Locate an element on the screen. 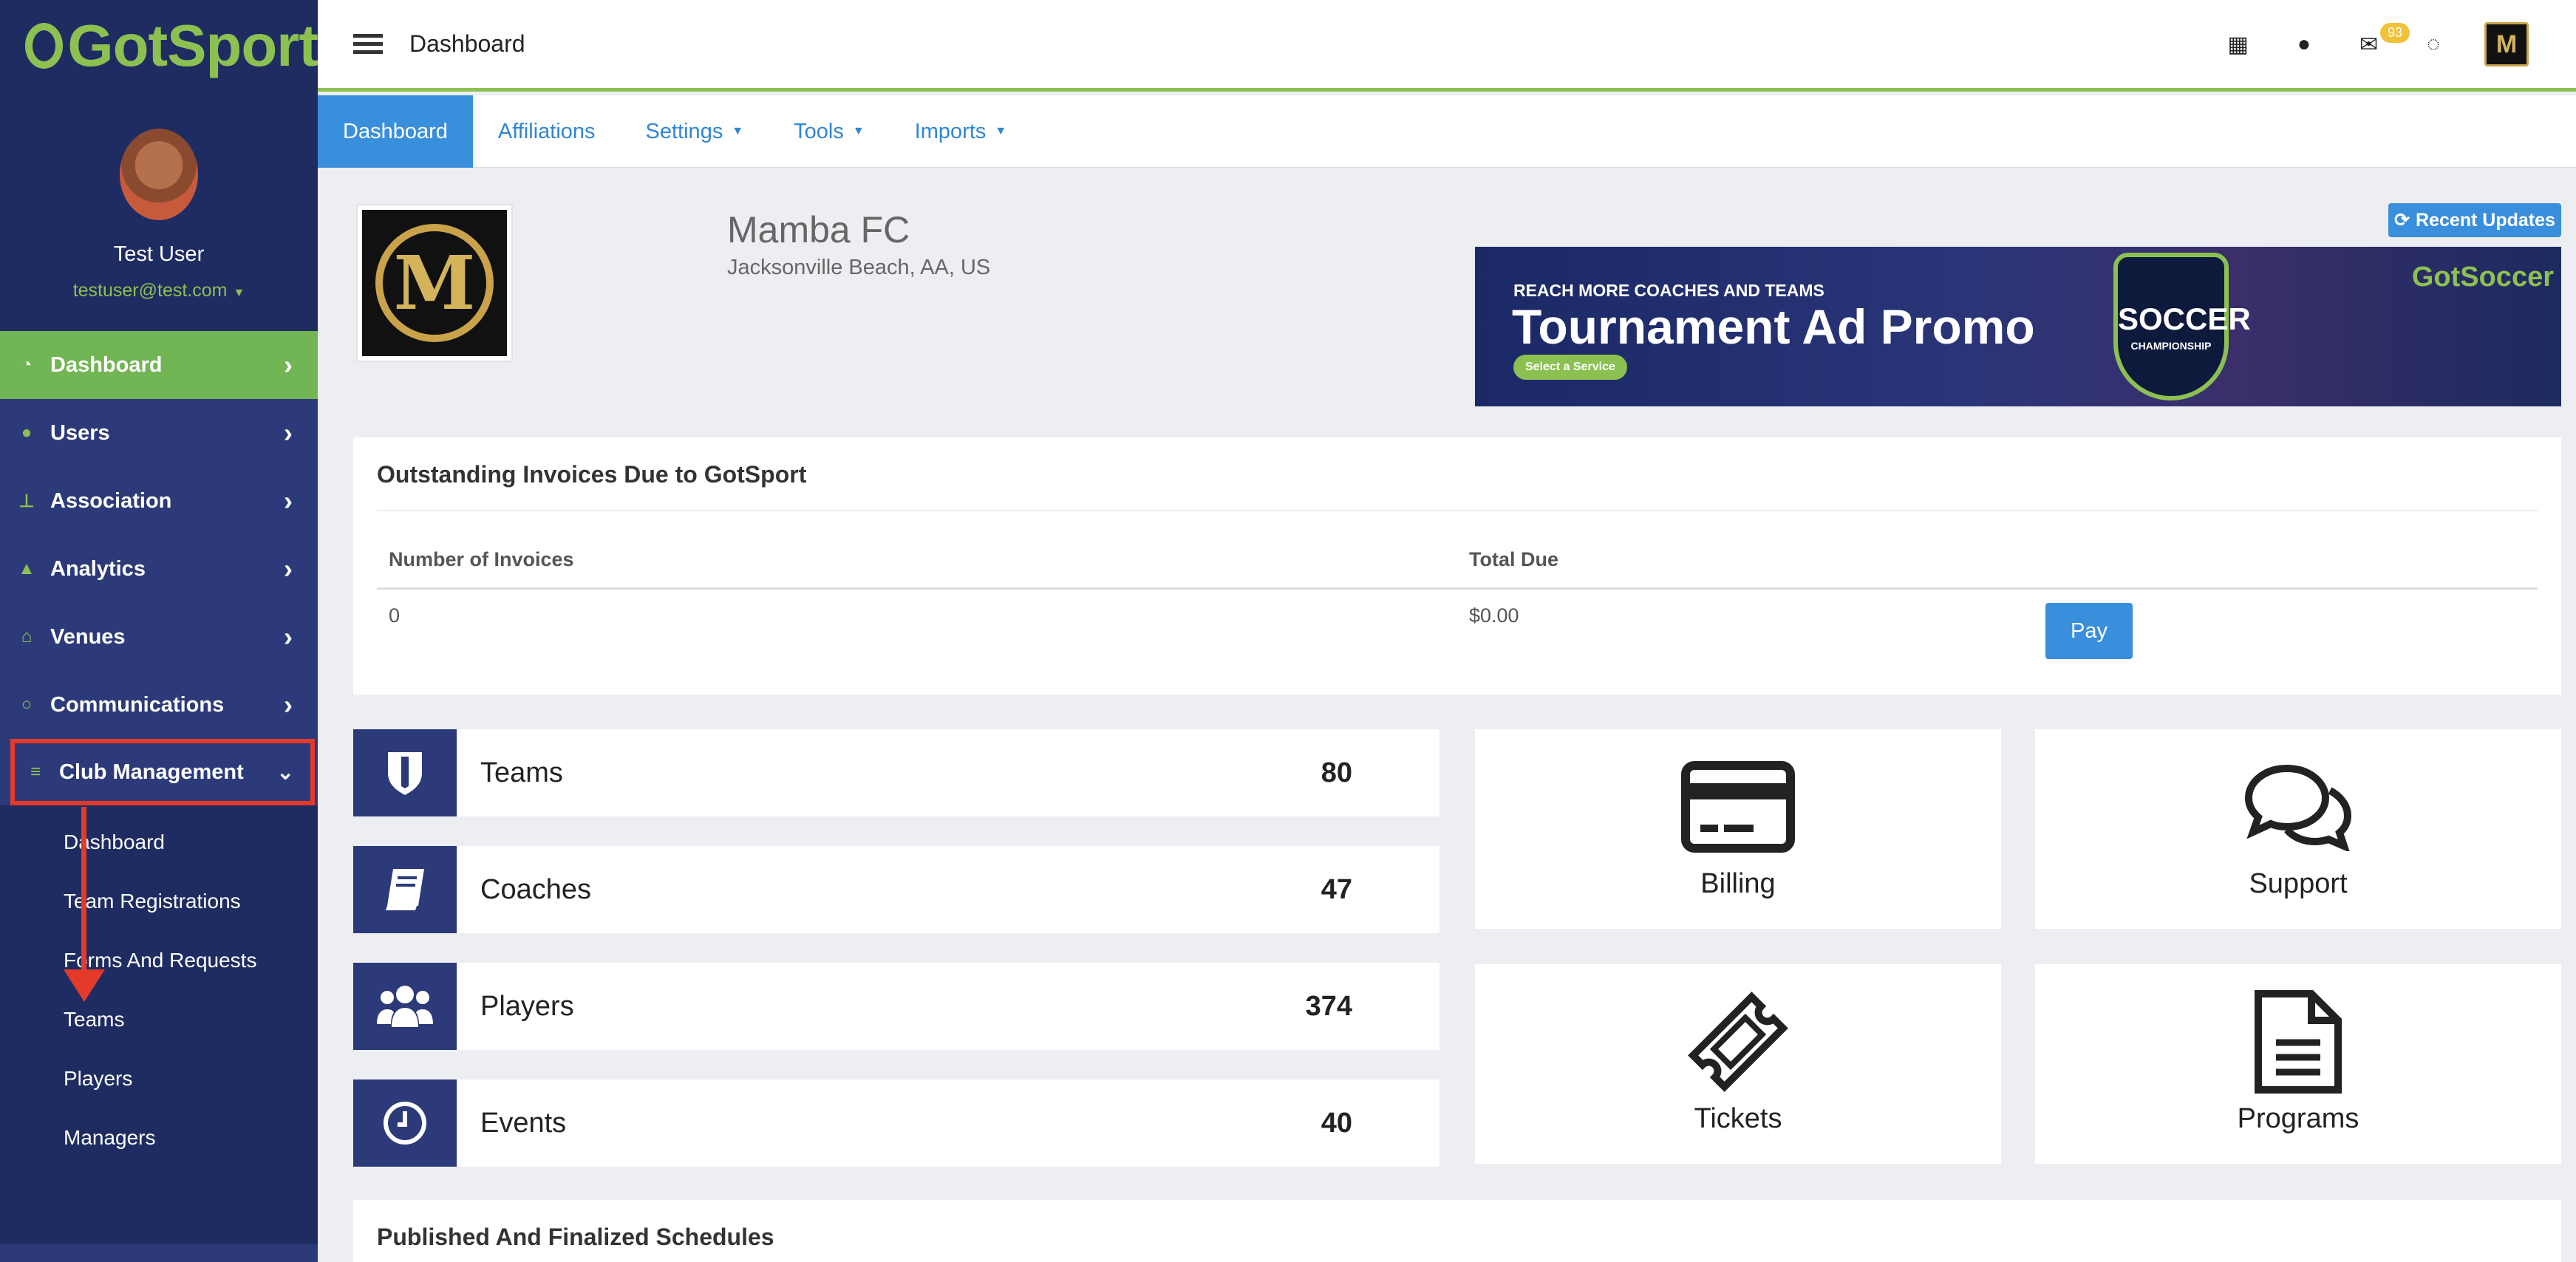  pay-button: Pay is located at coordinates (2089, 631).